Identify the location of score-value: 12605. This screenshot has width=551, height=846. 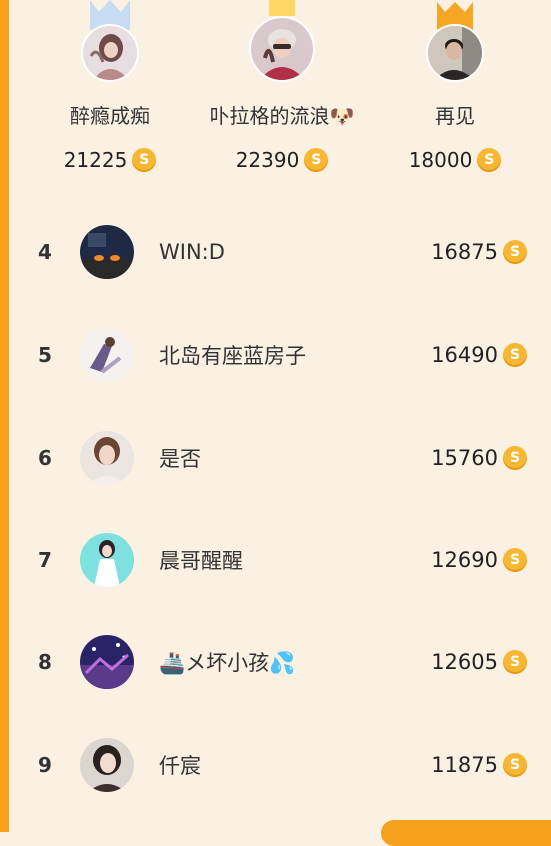
(464, 662).